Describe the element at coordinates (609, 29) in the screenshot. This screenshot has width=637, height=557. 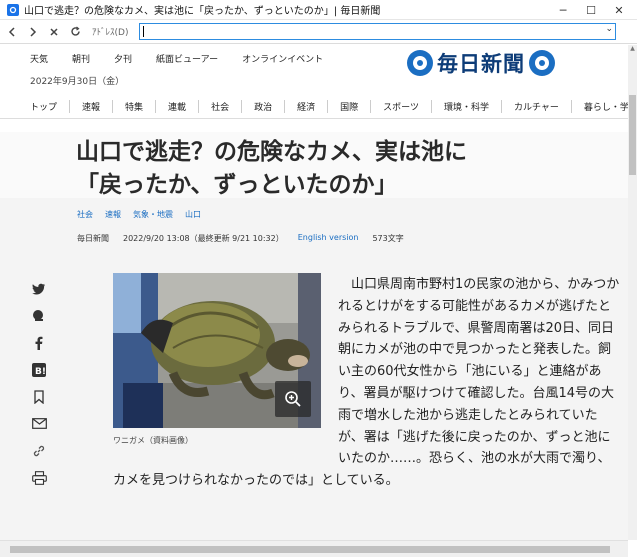
I see `chevron-down-icon: ⌄` at that location.